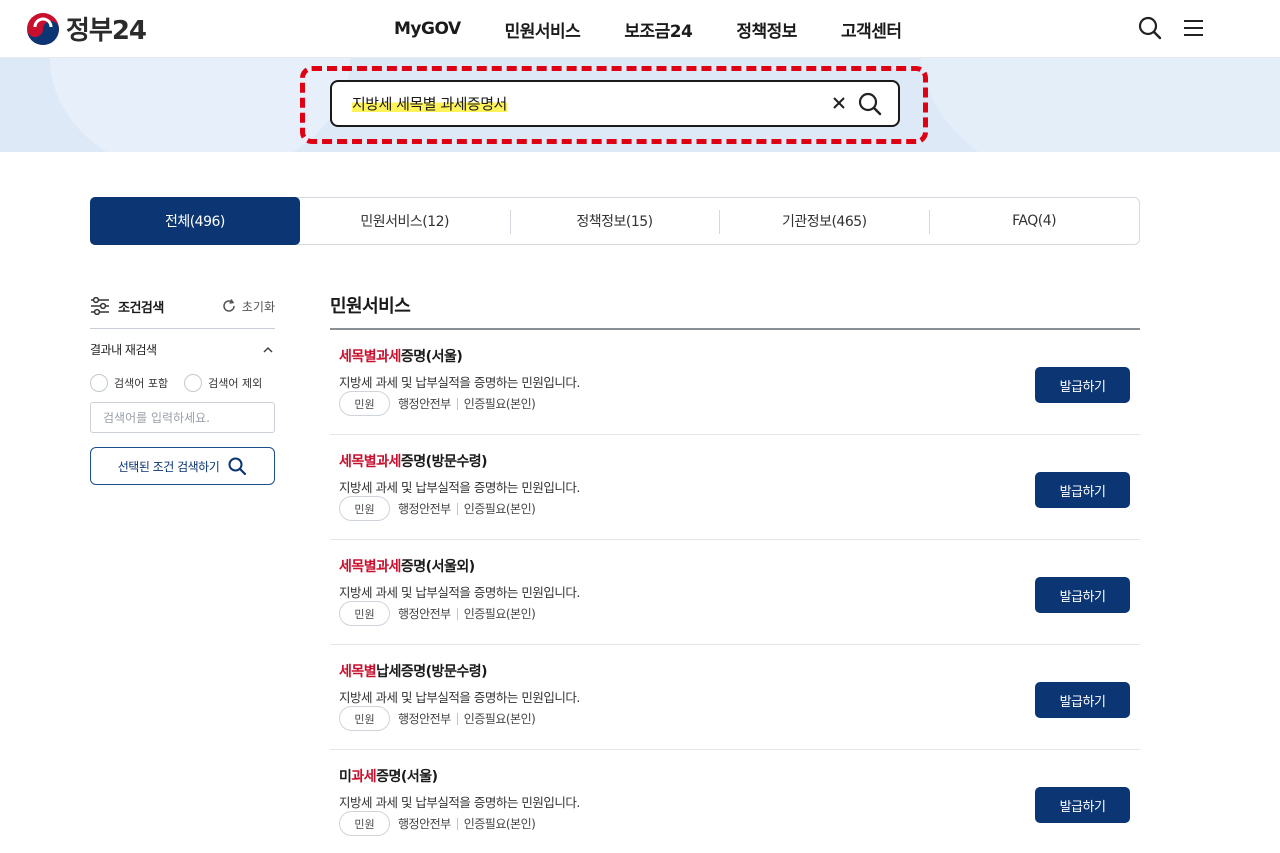  What do you see at coordinates (658, 29) in the screenshot?
I see `nav-subsidy24: 보조금24` at bounding box center [658, 29].